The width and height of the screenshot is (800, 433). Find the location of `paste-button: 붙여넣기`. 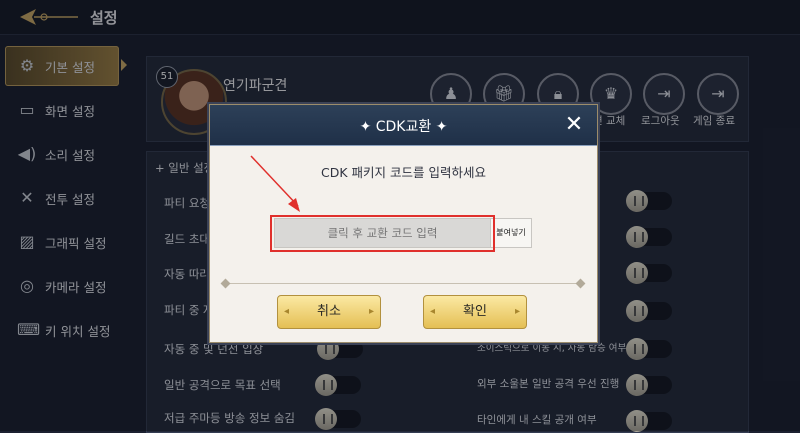

paste-button: 붙여넣기 is located at coordinates (511, 233).